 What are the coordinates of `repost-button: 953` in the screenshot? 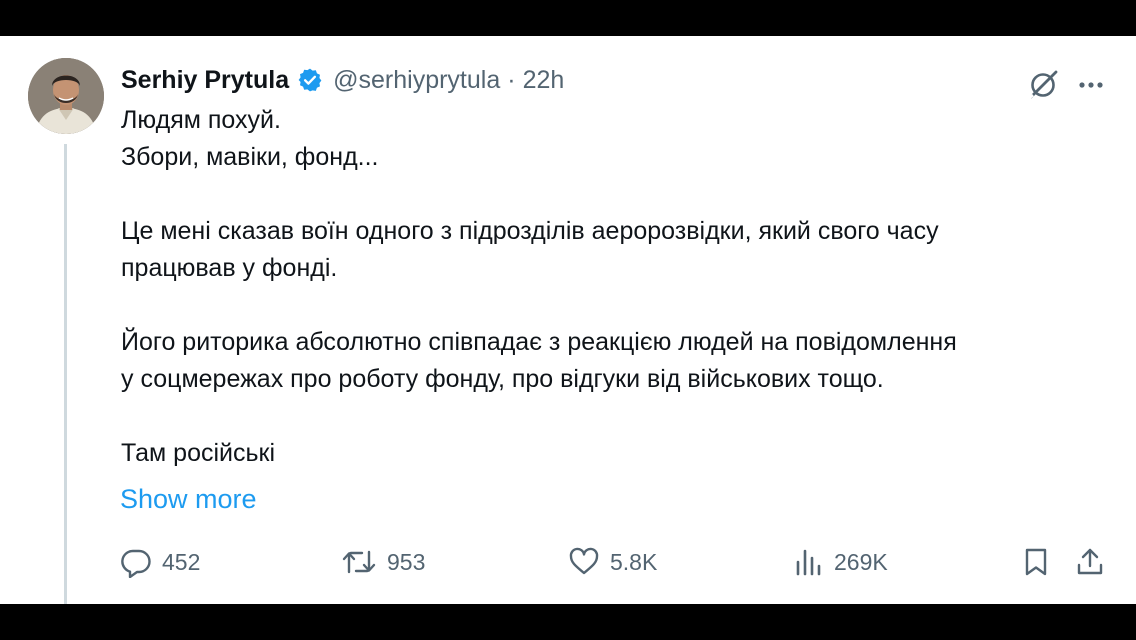 It's located at (383, 562).